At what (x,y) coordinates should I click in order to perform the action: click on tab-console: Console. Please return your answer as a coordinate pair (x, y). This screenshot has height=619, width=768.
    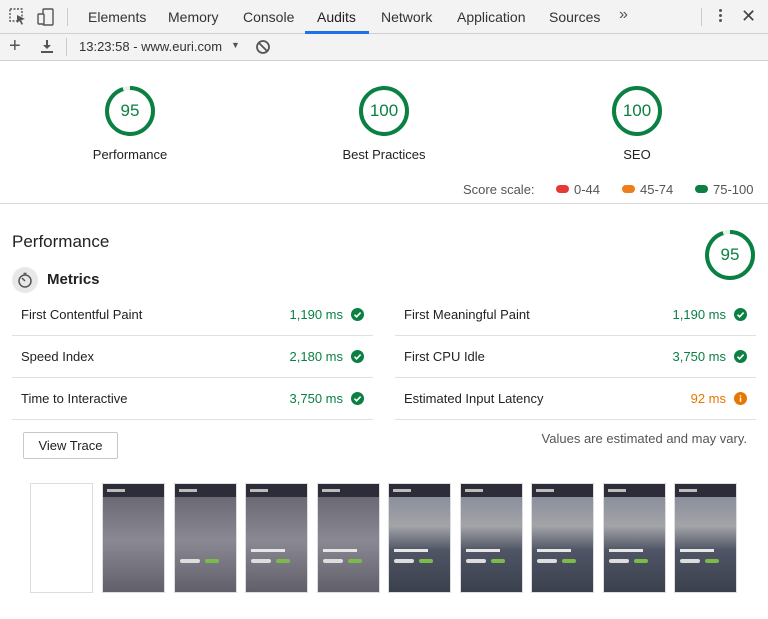
    Looking at the image, I should click on (268, 17).